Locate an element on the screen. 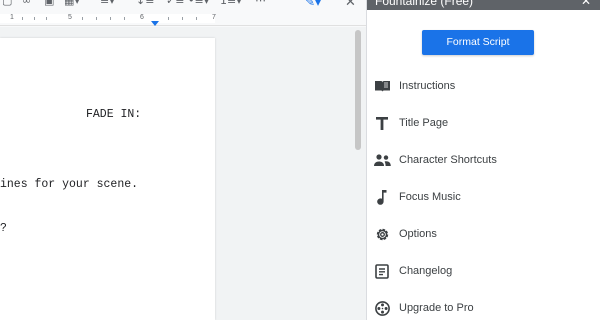 This screenshot has height=320, width=600. menu-item-label: Instructions is located at coordinates (427, 86).